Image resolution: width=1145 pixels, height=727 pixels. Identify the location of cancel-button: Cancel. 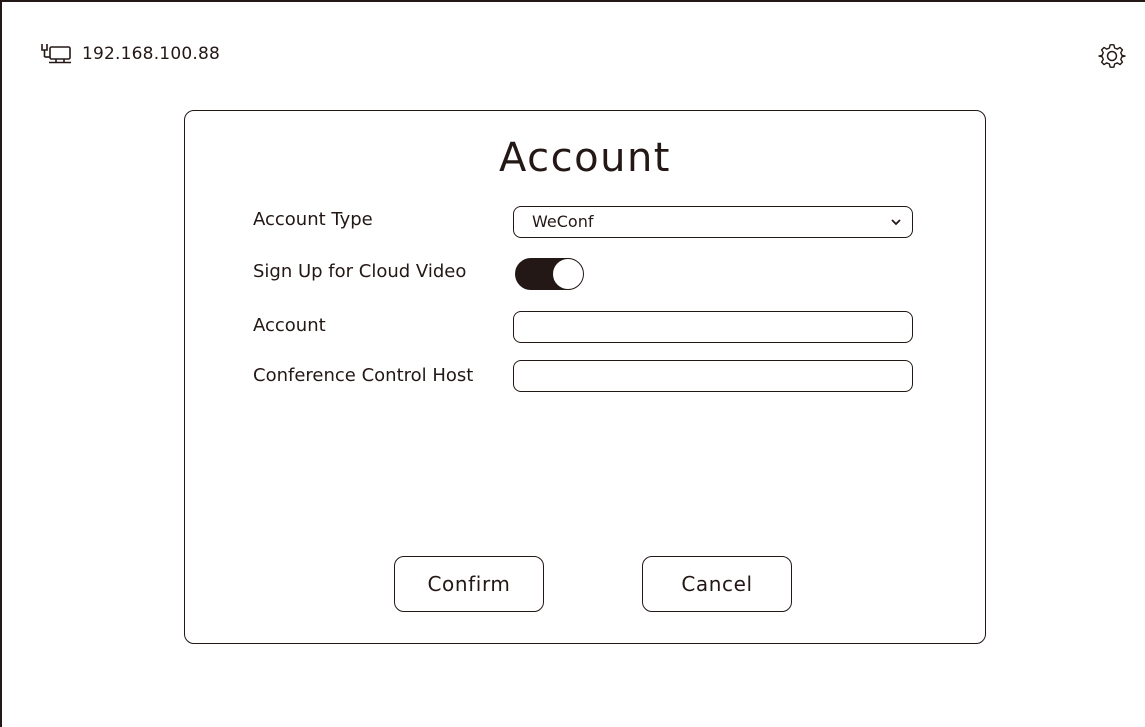
(717, 584).